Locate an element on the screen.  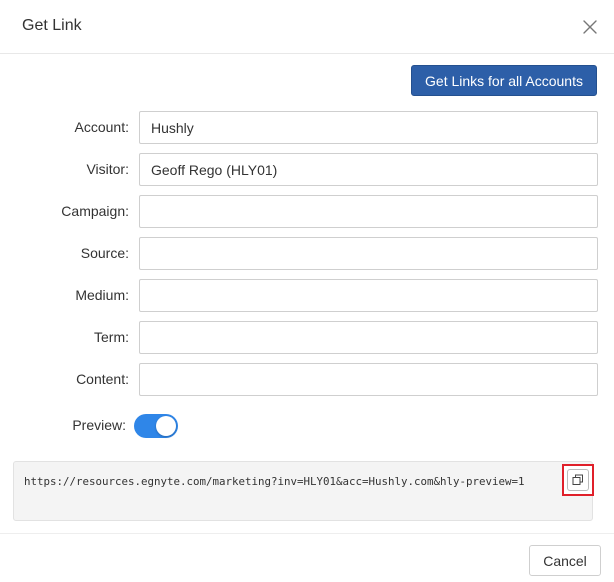
source-row: Source: is located at coordinates (307, 253).